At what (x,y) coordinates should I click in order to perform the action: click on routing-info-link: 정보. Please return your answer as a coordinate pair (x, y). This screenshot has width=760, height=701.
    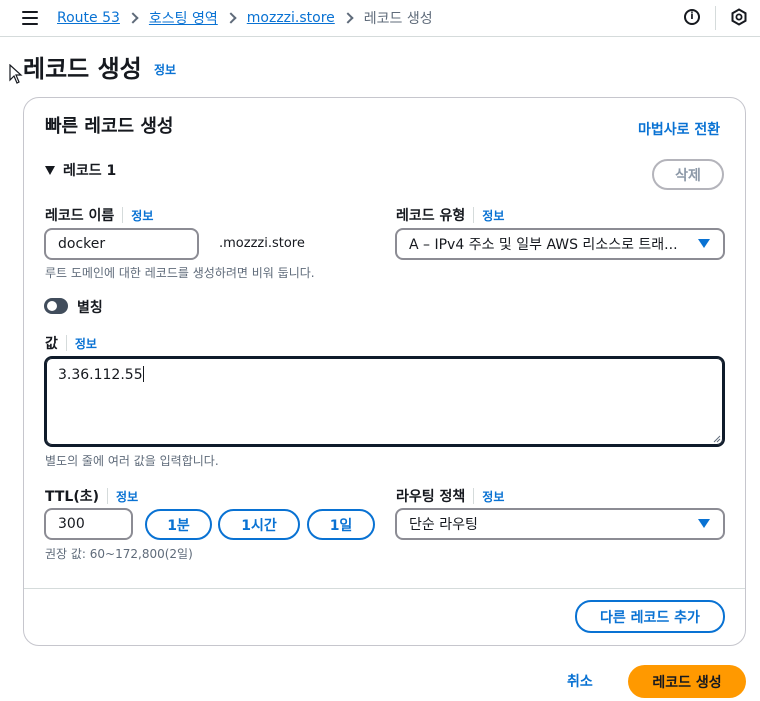
    Looking at the image, I should click on (493, 496).